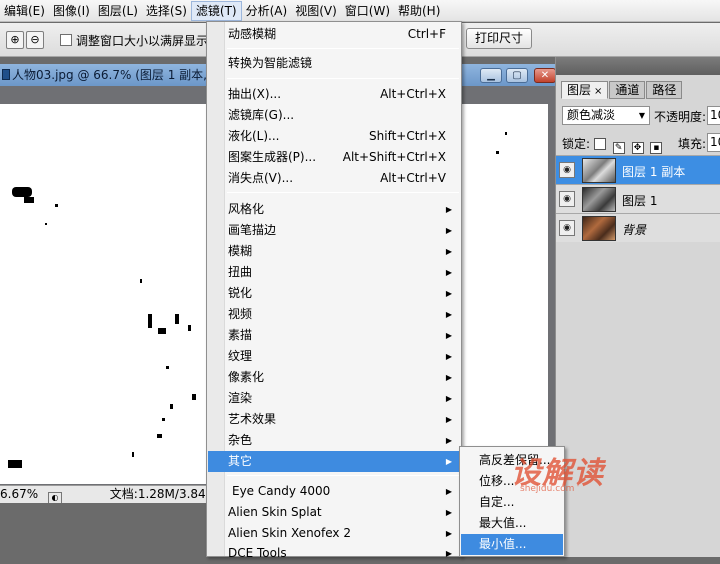 This screenshot has height=564, width=720. I want to click on menu-item-label: 画笔描边, so click(252, 230).